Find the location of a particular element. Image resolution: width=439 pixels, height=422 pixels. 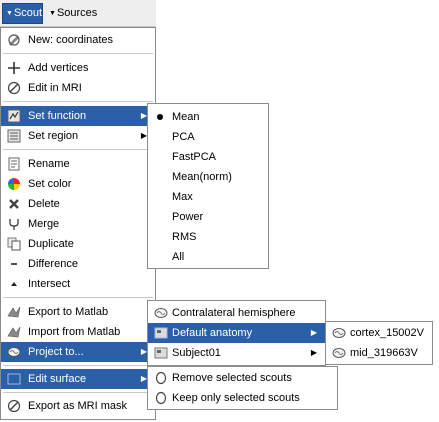

default-anatomy-item: Default anatomy ▶ is located at coordinates (236, 333).